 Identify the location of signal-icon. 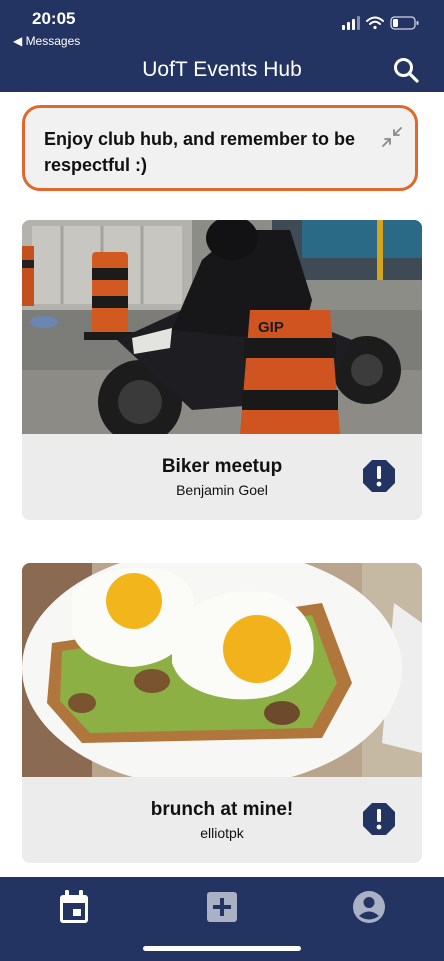
(351, 23).